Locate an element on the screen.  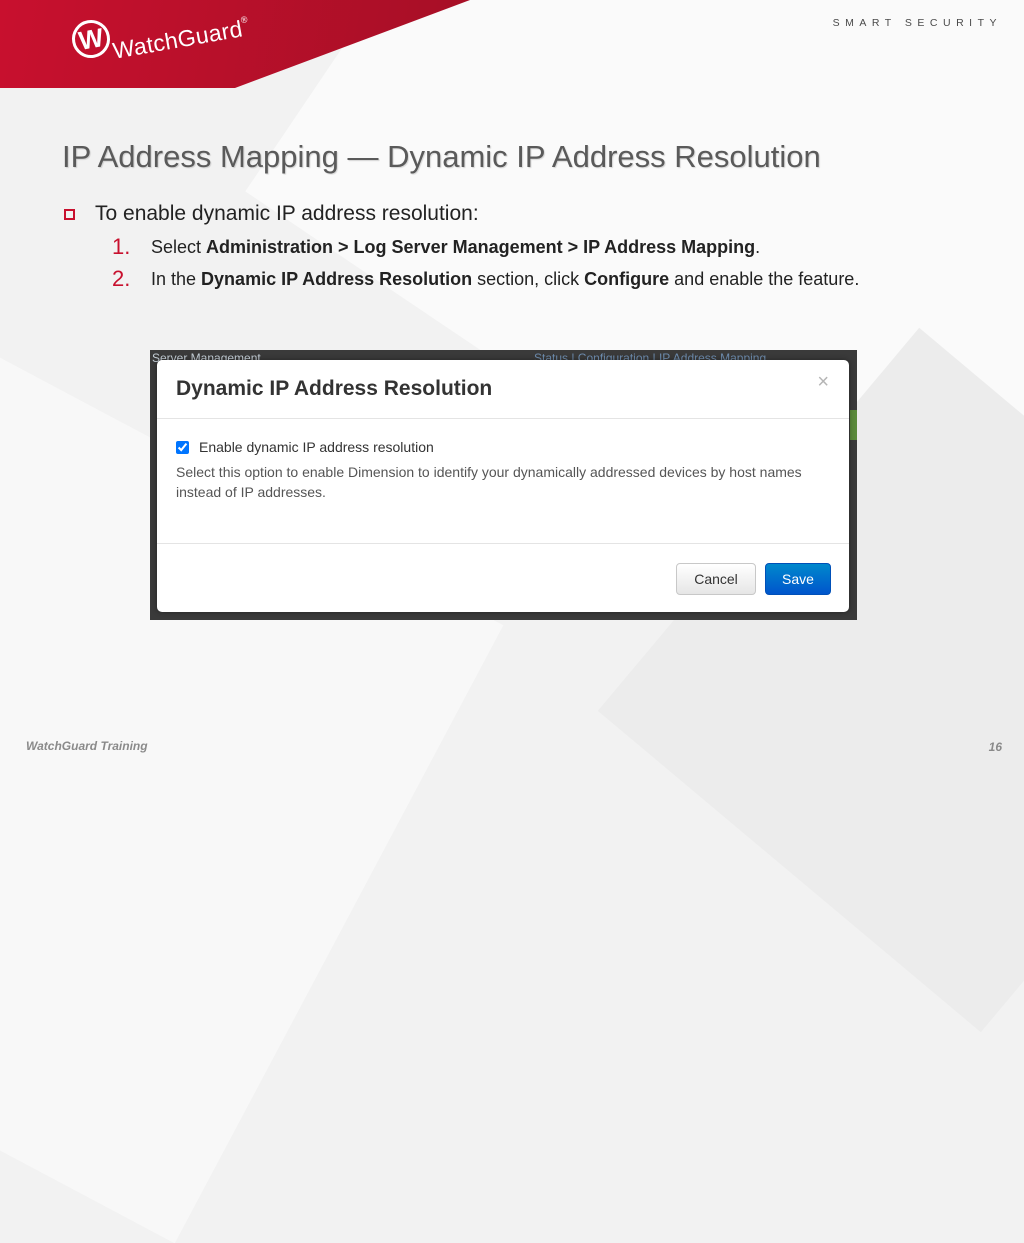
step-1-part: Select is located at coordinates (179, 247).